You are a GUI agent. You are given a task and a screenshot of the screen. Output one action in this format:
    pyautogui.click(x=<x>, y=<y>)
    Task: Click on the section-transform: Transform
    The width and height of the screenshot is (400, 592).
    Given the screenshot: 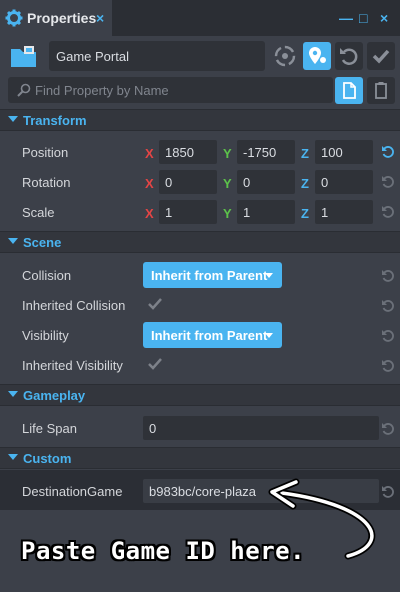 What is the action you would take?
    pyautogui.click(x=200, y=120)
    